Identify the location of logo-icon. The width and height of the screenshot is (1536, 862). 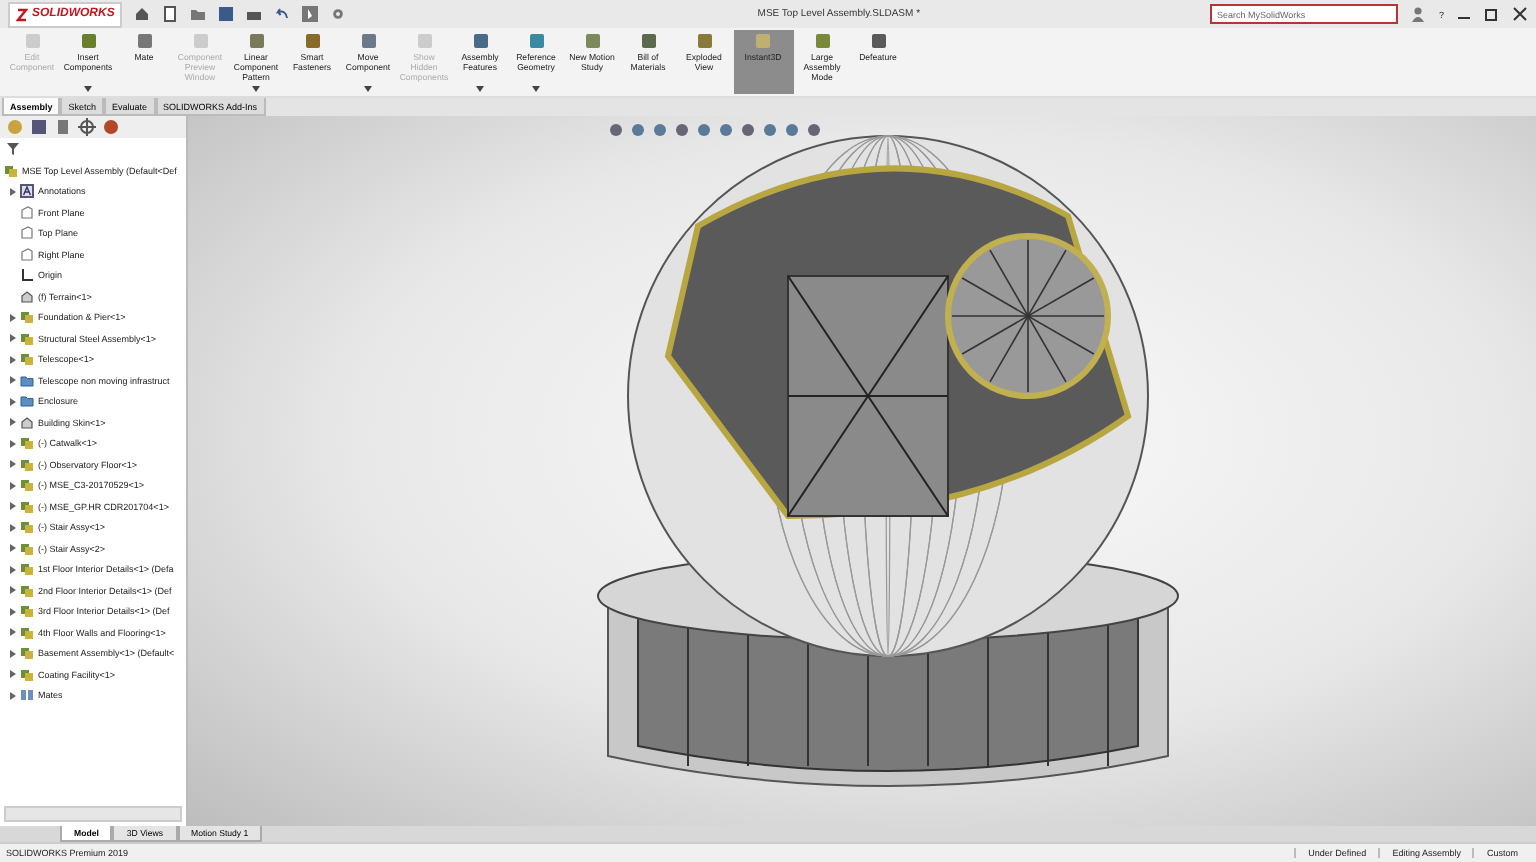
(22, 14).